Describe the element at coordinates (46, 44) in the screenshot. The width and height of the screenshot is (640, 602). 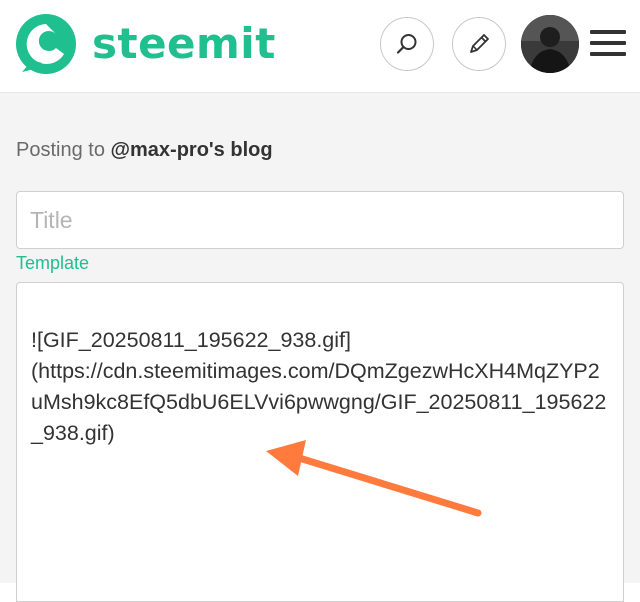
I see `steemit-logo-icon` at that location.